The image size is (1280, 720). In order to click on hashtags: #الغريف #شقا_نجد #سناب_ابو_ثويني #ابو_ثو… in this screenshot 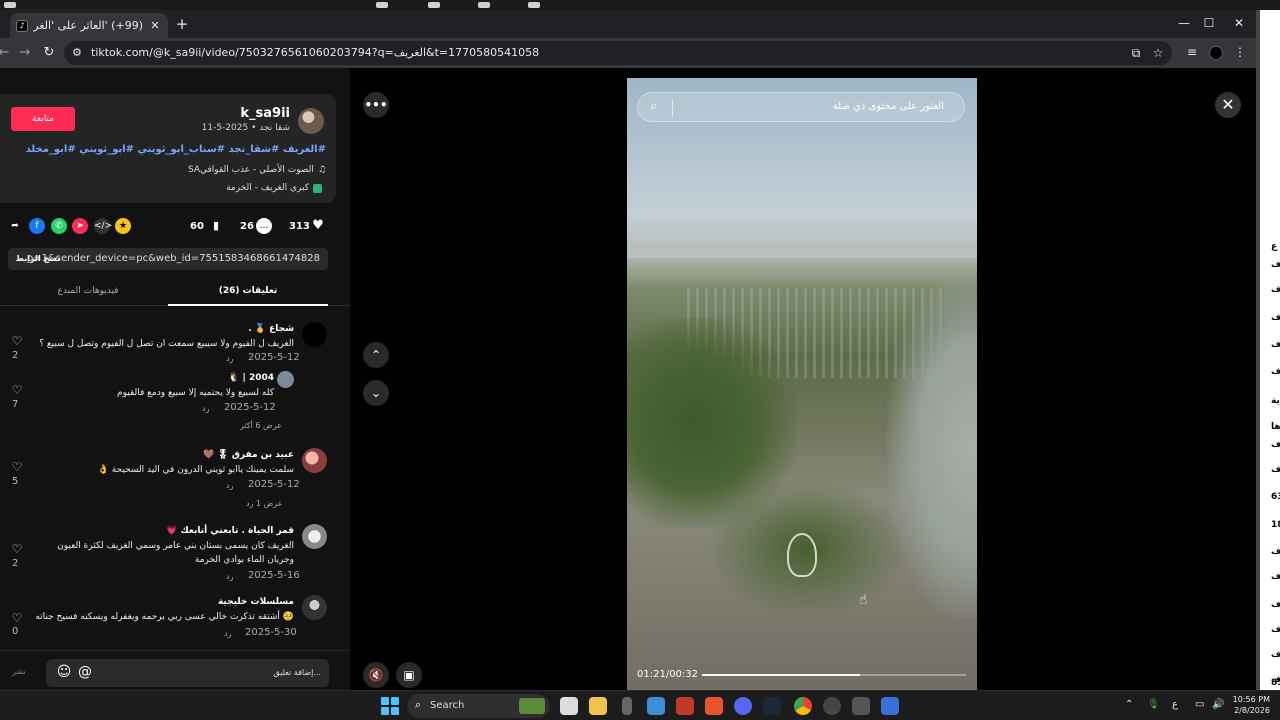, I will do `click(176, 149)`.